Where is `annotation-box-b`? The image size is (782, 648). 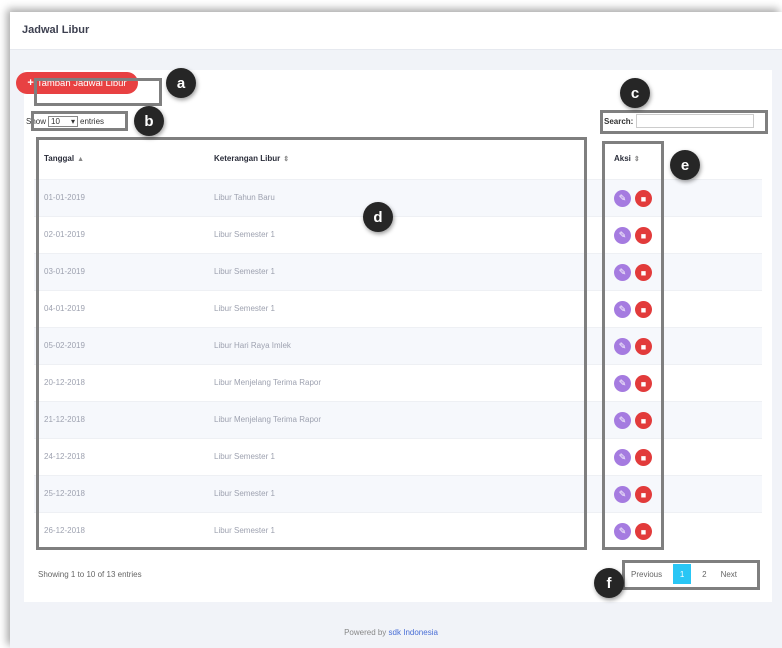 annotation-box-b is located at coordinates (79, 121).